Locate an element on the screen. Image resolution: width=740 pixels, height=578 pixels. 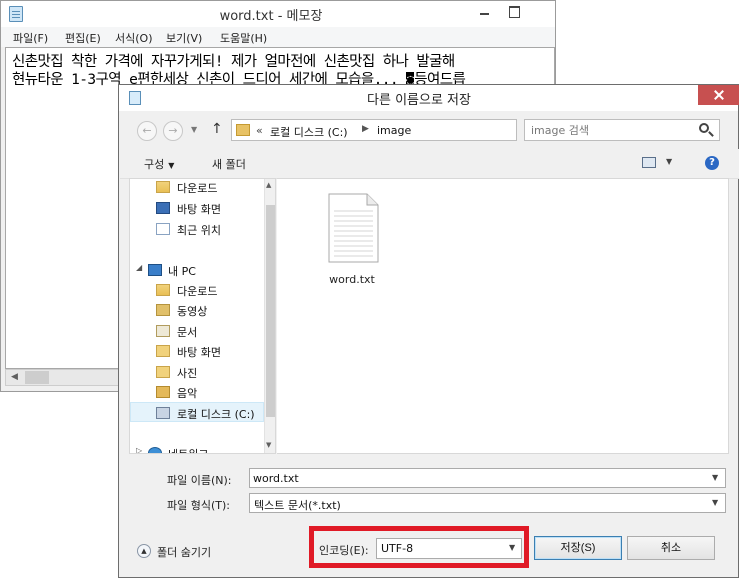
filetype-select: 텍스트 문서(*.txt) ▼ is located at coordinates (487, 503).